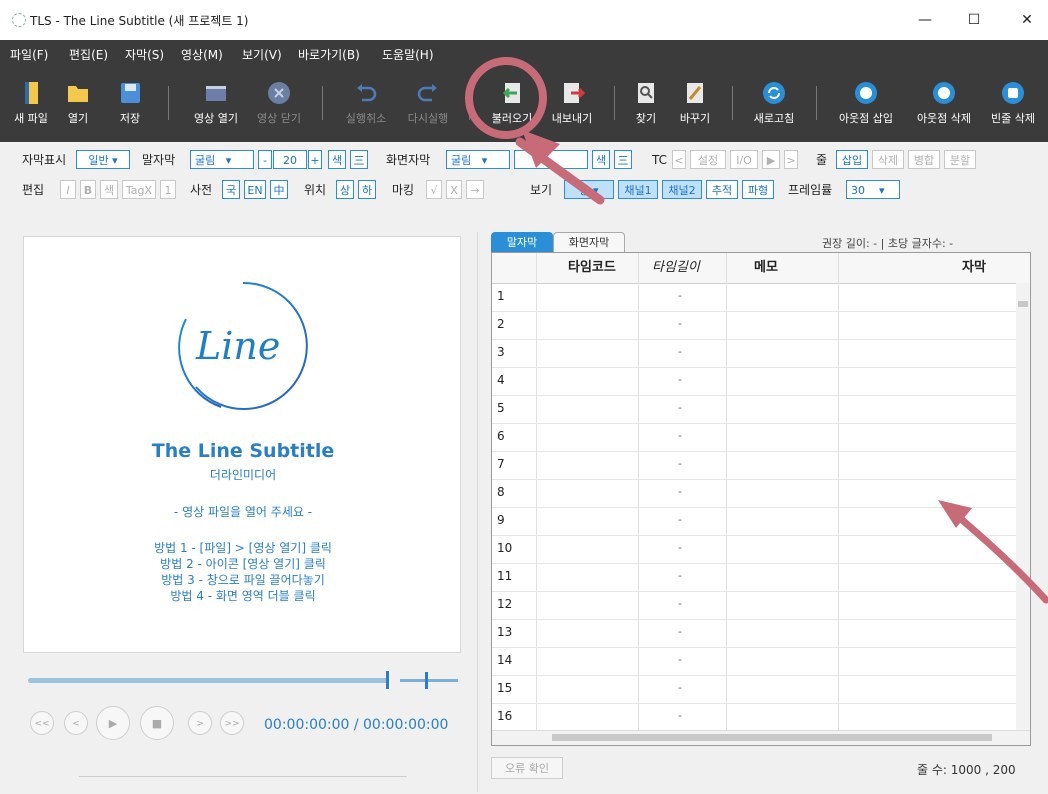 This screenshot has width=1048, height=794. What do you see at coordinates (996, 554) in the screenshot?
I see `arrow-grid` at bounding box center [996, 554].